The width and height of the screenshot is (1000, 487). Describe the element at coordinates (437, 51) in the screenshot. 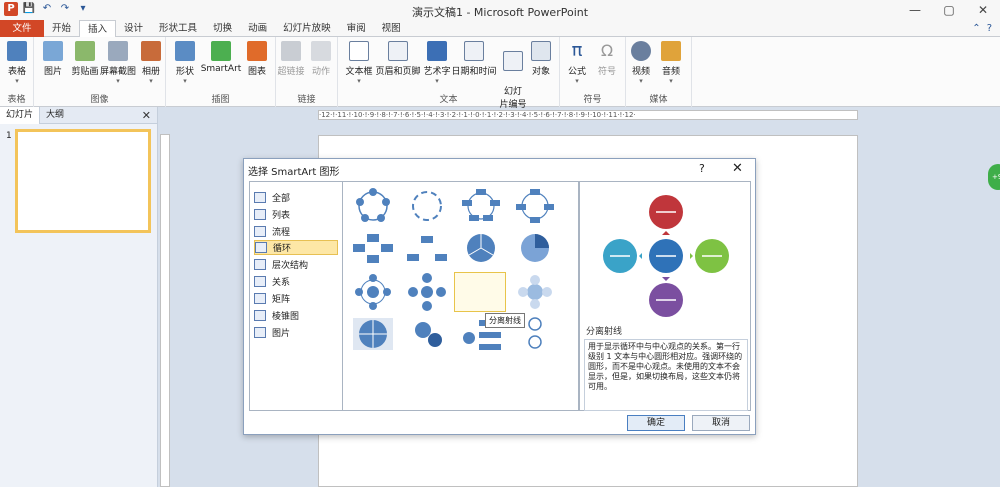

I see `wordart-icon` at that location.